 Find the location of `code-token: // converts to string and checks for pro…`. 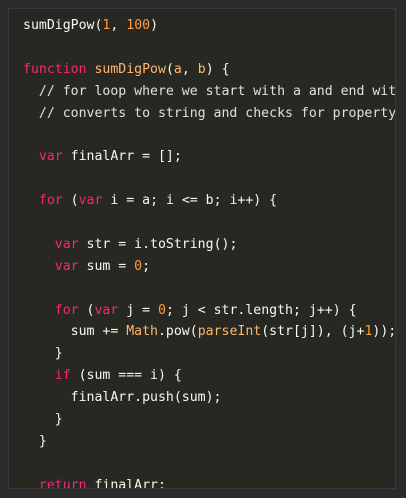

code-token: // converts to string and checks for pro… is located at coordinates (209, 113).